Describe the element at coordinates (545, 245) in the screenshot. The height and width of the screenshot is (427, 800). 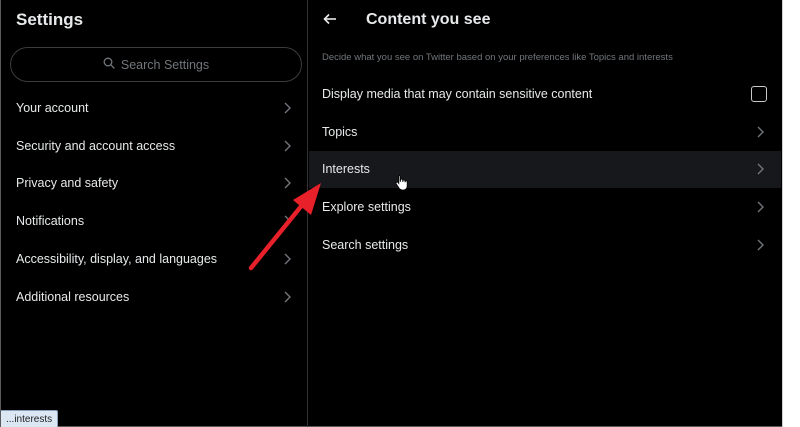
I see `row-search-settings: Search settings` at that location.